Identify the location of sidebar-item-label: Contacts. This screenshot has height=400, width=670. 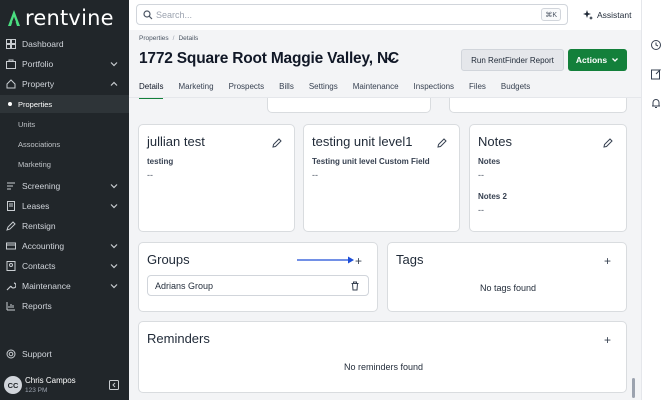
(39, 266).